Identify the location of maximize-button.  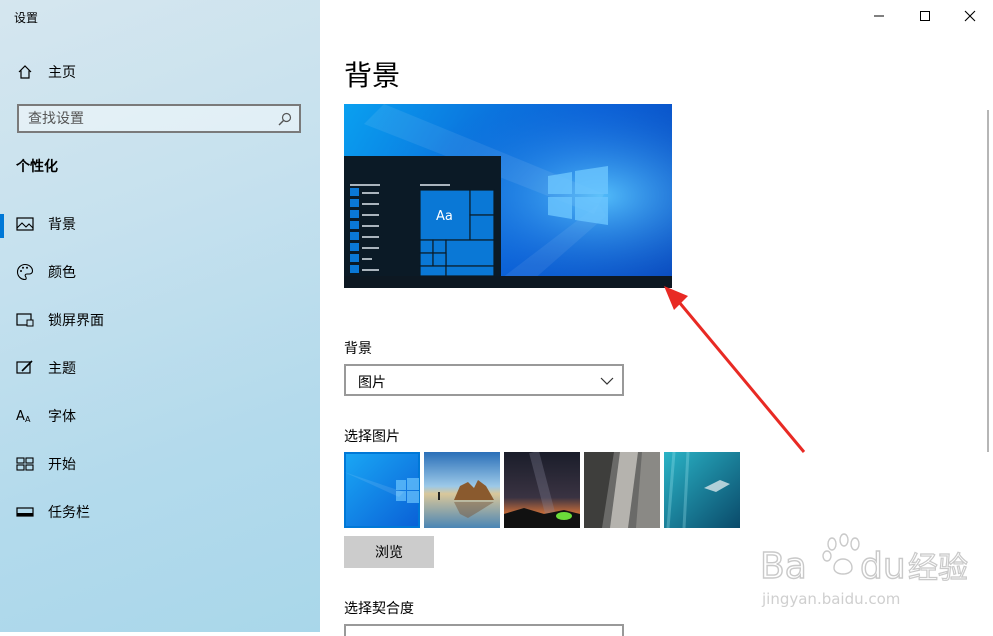
(925, 16).